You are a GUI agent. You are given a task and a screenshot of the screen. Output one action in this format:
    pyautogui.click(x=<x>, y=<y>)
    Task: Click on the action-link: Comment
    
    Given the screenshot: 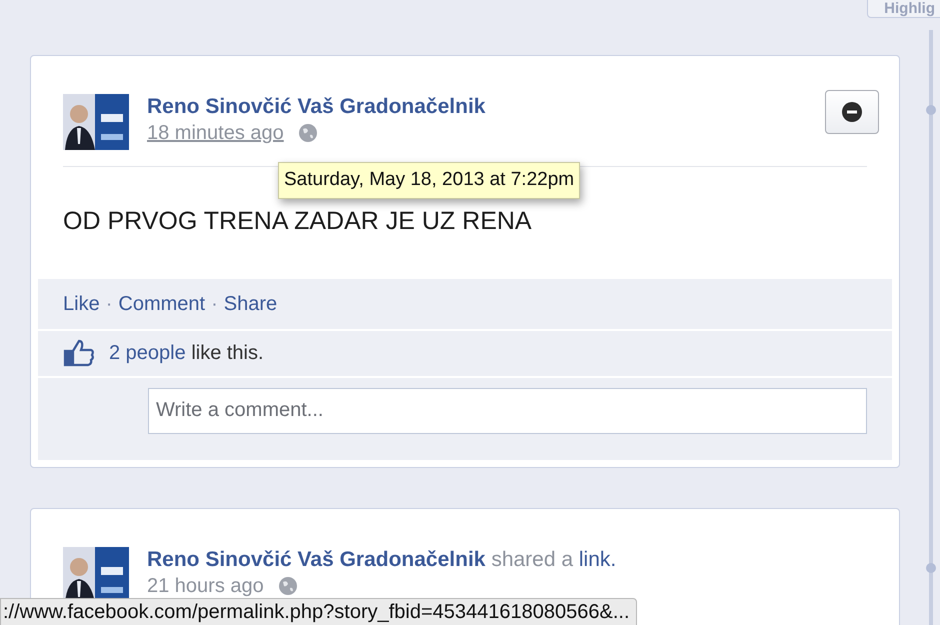 What is the action you would take?
    pyautogui.click(x=162, y=303)
    